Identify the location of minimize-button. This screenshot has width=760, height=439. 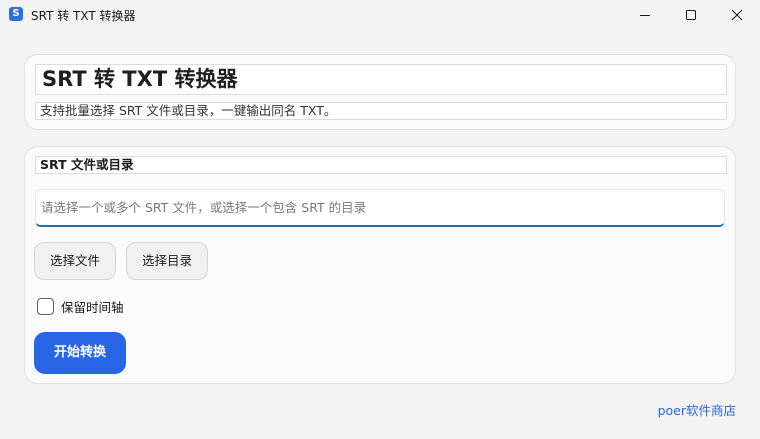
(645, 14).